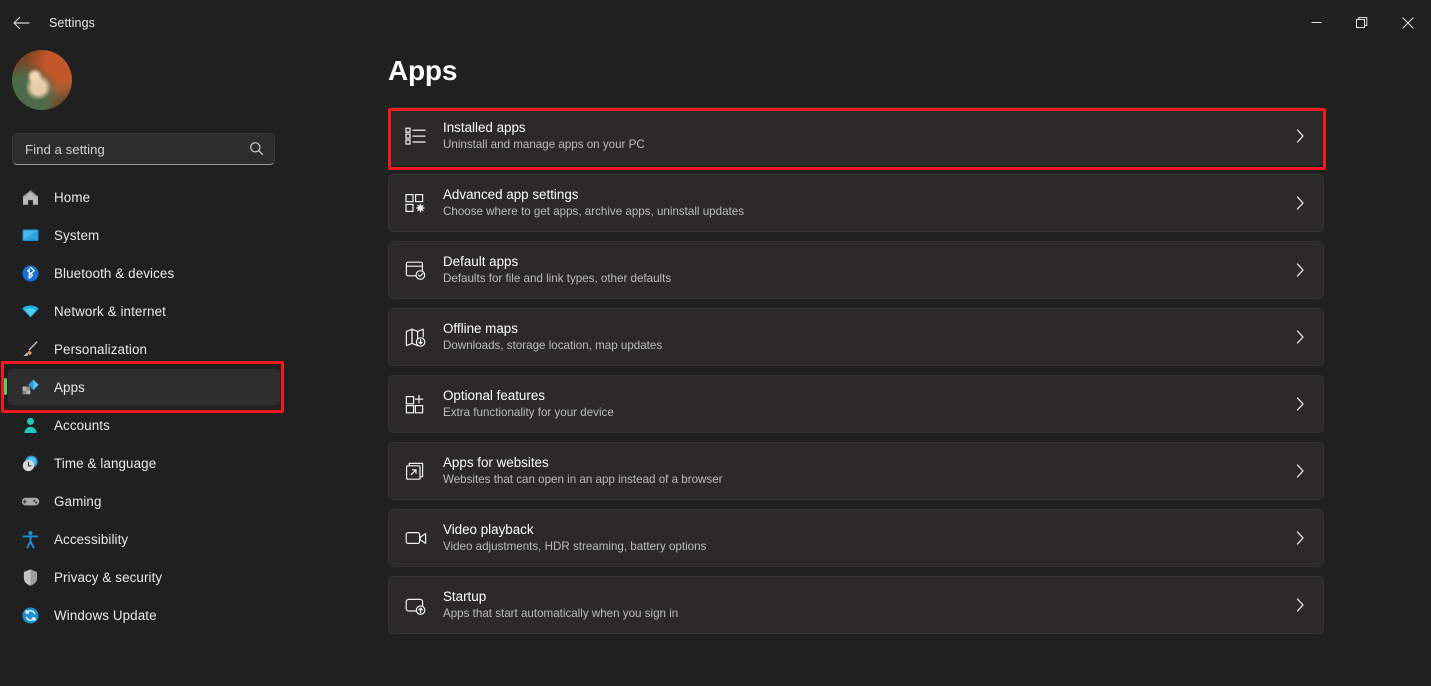 The width and height of the screenshot is (1431, 686). I want to click on network-icon, so click(30, 311).